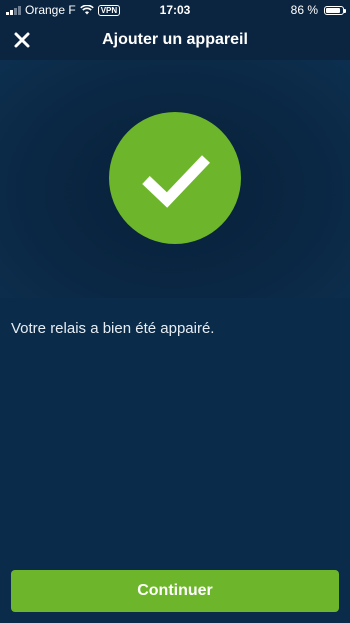 Image resolution: width=350 pixels, height=623 pixels. I want to click on battery-level-fill, so click(333, 10).